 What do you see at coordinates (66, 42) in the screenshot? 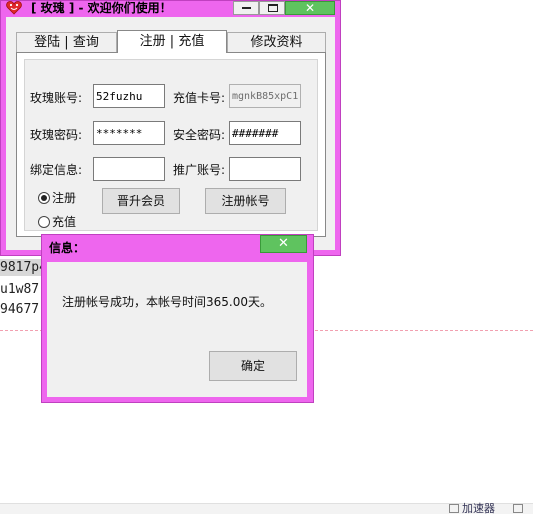
I see `tab-login-query: 登陆 | 查询` at bounding box center [66, 42].